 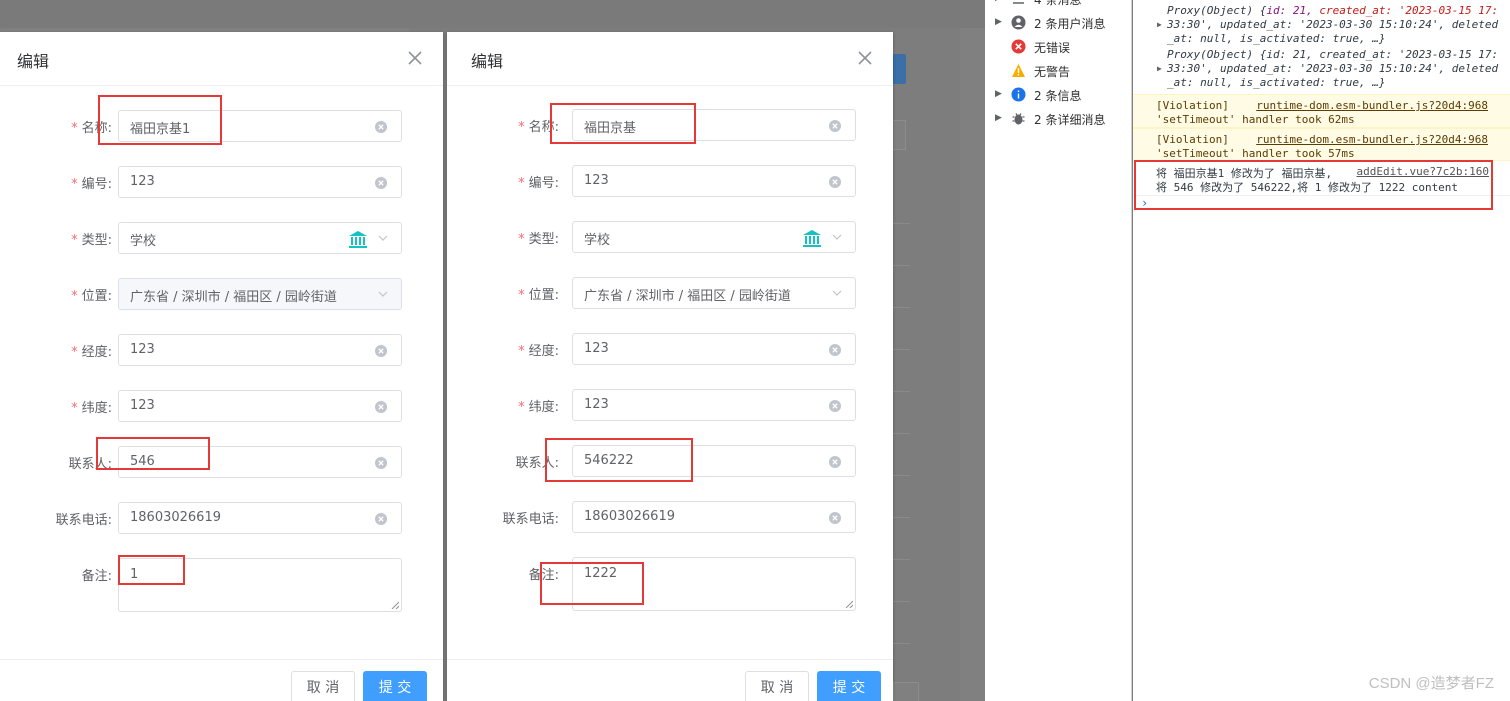 What do you see at coordinates (714, 584) in the screenshot?
I see `remark-textarea: 1222` at bounding box center [714, 584].